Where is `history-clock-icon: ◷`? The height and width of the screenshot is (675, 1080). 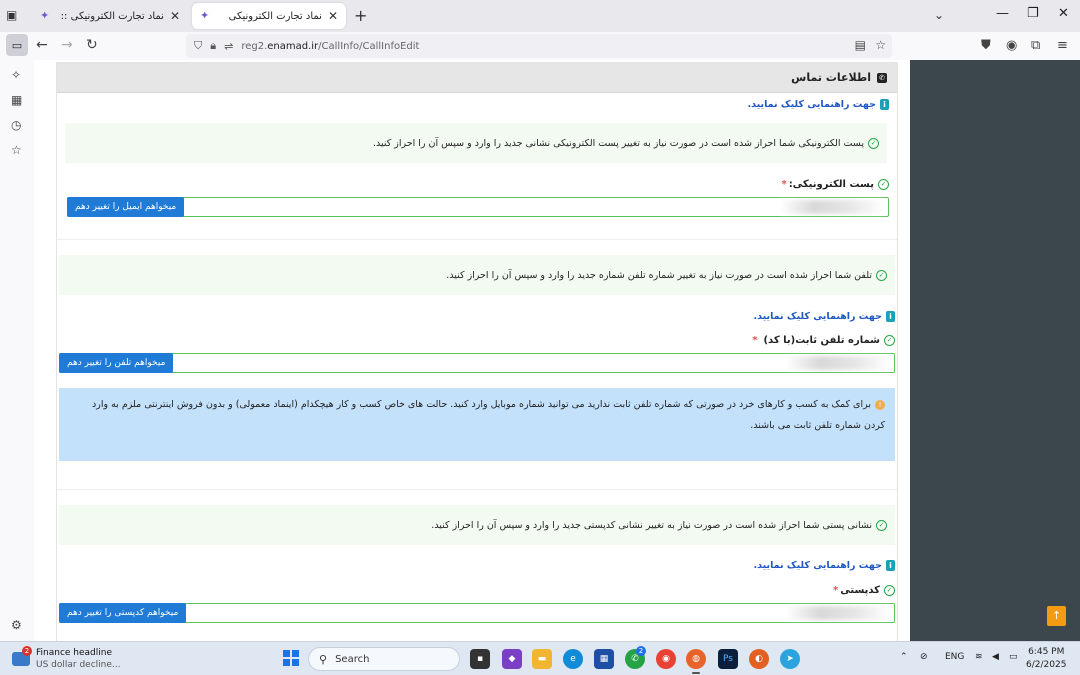
history-clock-icon: ◷ is located at coordinates (16, 125).